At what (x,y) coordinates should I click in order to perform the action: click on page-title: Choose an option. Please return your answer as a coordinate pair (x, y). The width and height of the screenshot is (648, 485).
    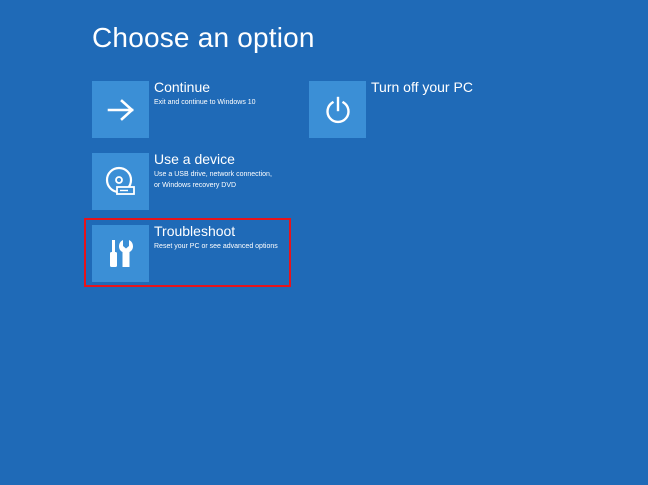
    Looking at the image, I should click on (203, 37).